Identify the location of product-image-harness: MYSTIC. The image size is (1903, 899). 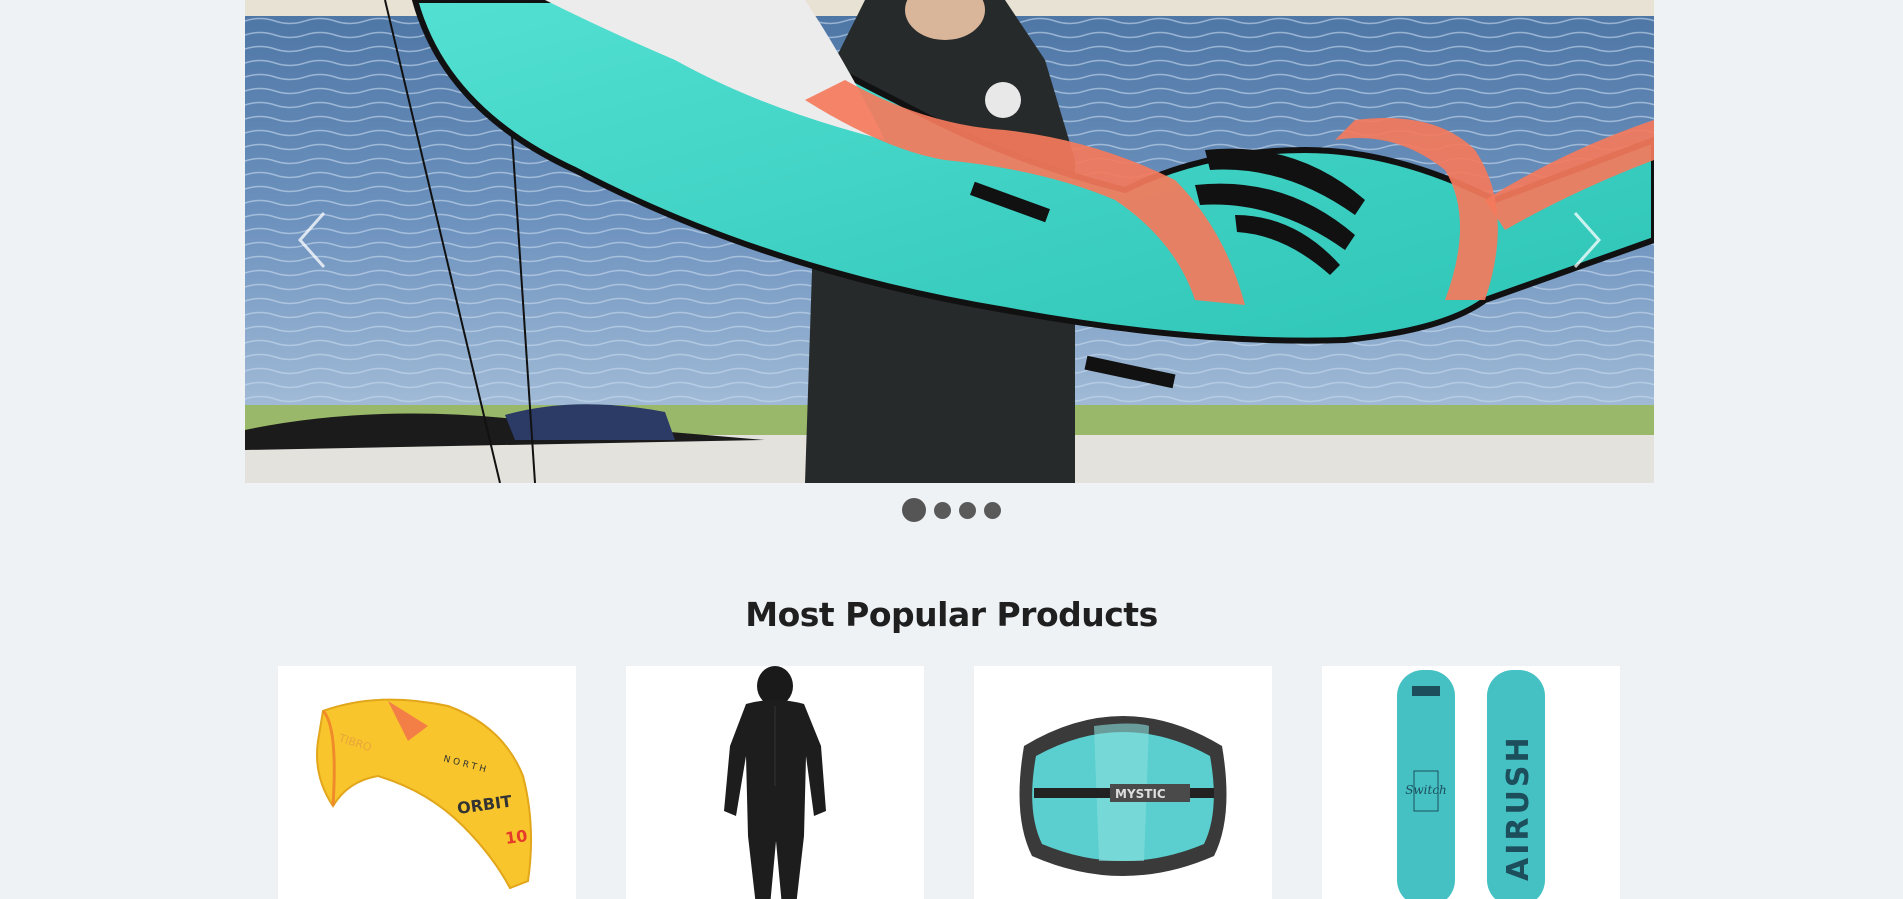
(1123, 796).